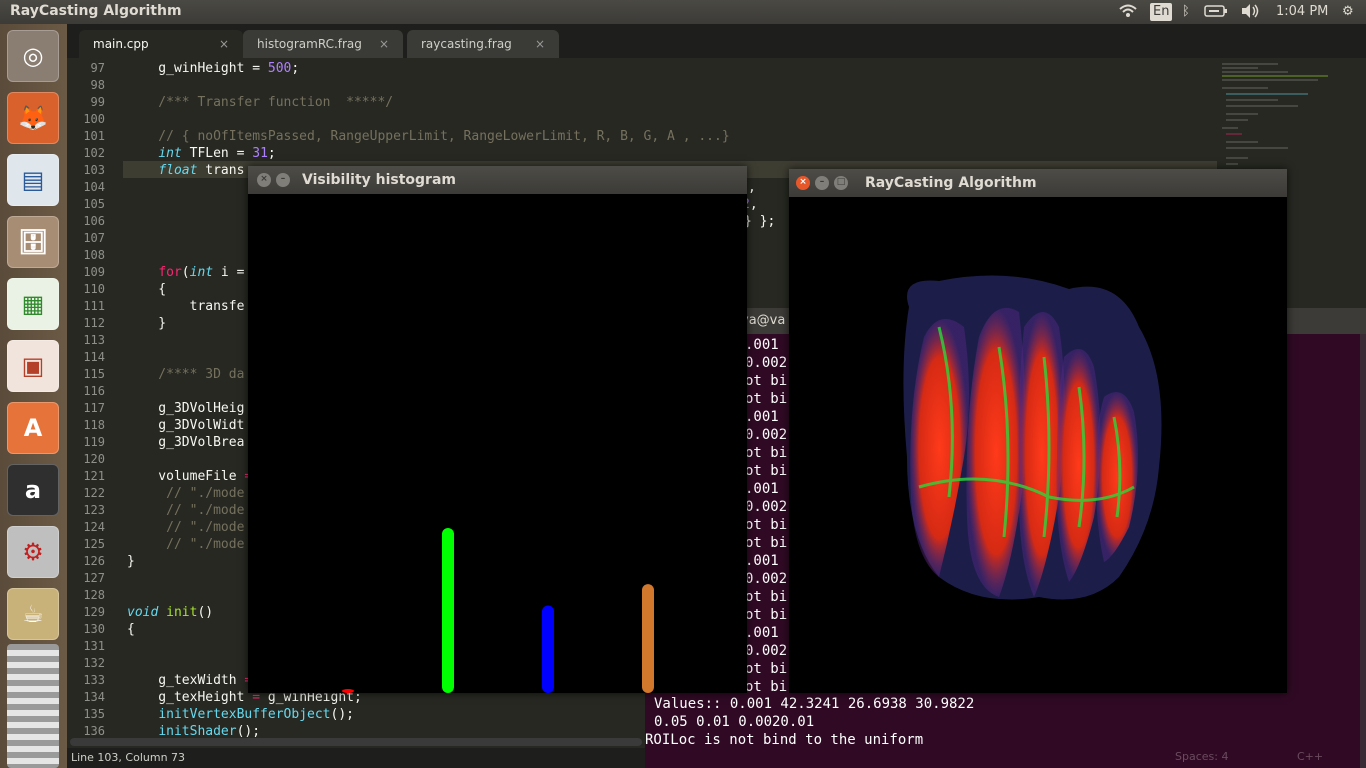 The width and height of the screenshot is (1366, 768). Describe the element at coordinates (356, 742) in the screenshot. I see `horizontal-scrollbar` at that location.